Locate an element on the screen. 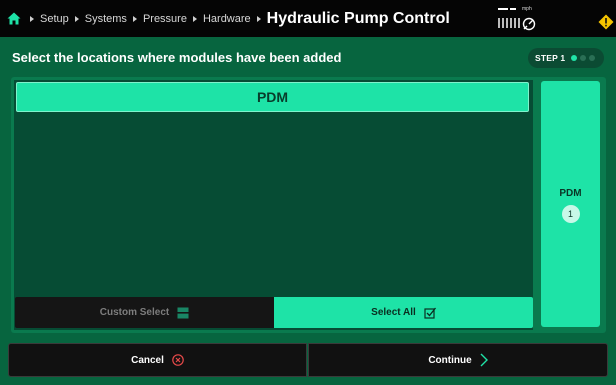  gauge-icon is located at coordinates (529, 24).